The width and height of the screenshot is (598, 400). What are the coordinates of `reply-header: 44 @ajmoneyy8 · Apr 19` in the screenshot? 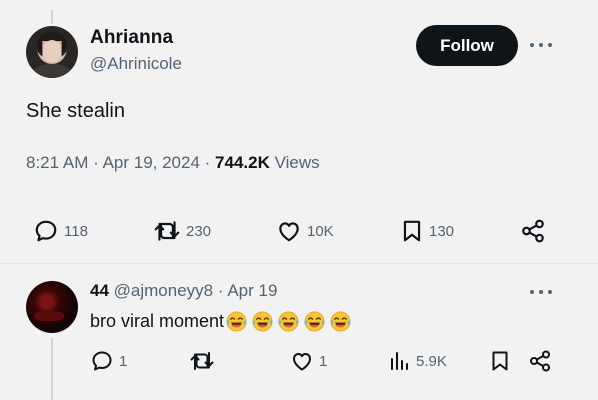 It's located at (184, 290).